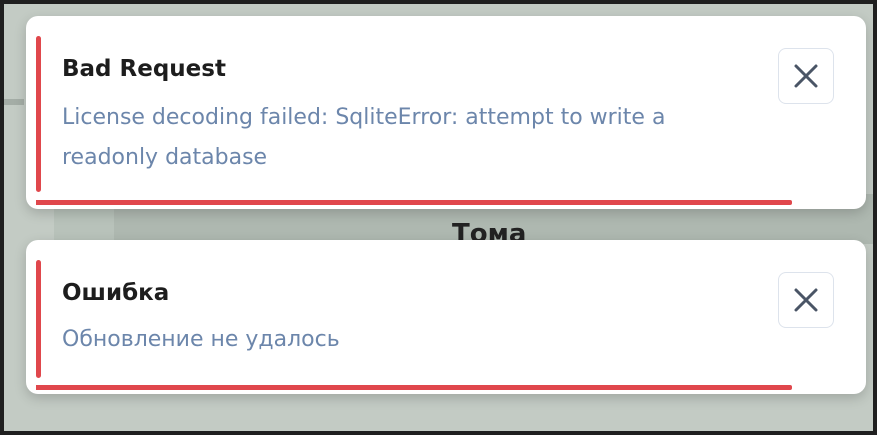 This screenshot has height=435, width=877. Describe the element at coordinates (144, 69) in the screenshot. I see `toast-title: Bad Request` at that location.